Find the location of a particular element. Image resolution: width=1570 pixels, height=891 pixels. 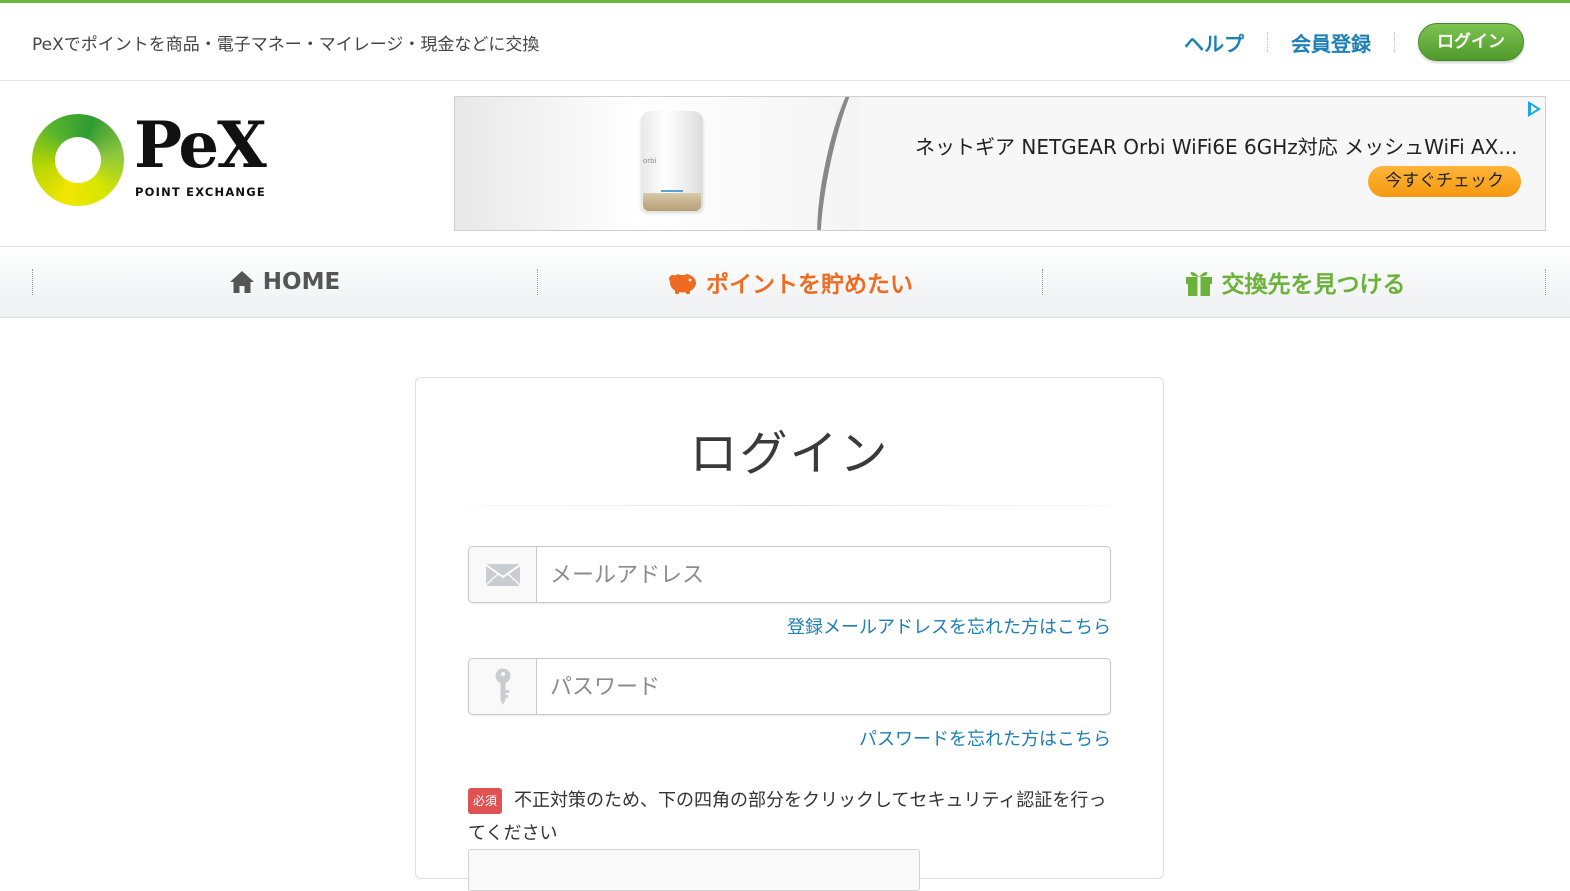

nav-home: HOME is located at coordinates (284, 282).